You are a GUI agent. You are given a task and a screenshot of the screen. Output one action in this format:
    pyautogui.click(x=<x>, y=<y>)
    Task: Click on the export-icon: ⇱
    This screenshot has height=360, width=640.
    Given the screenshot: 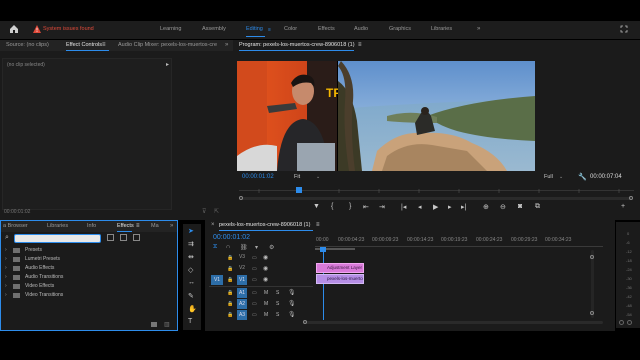 What is the action you would take?
    pyautogui.click(x=216, y=211)
    